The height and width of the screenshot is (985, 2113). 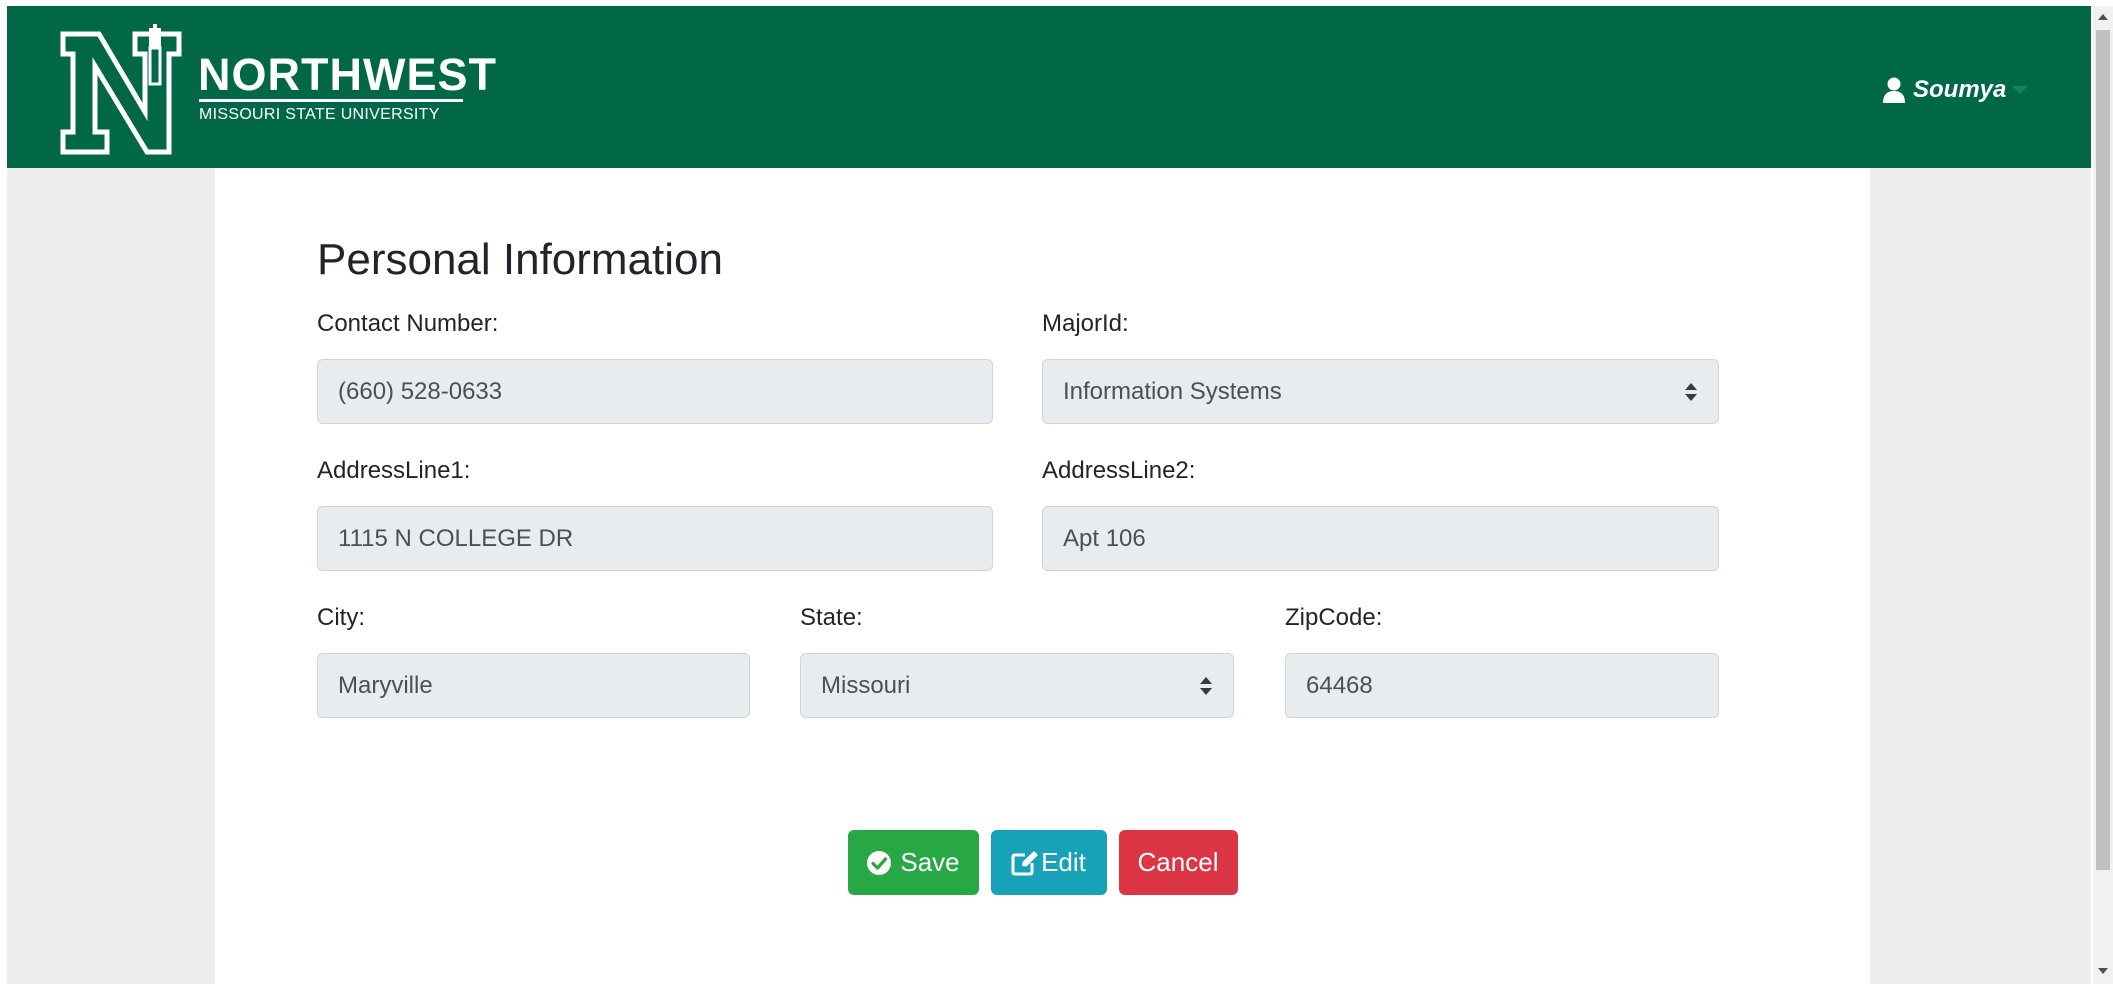 I want to click on vertical-scrollbar, so click(x=2103, y=495).